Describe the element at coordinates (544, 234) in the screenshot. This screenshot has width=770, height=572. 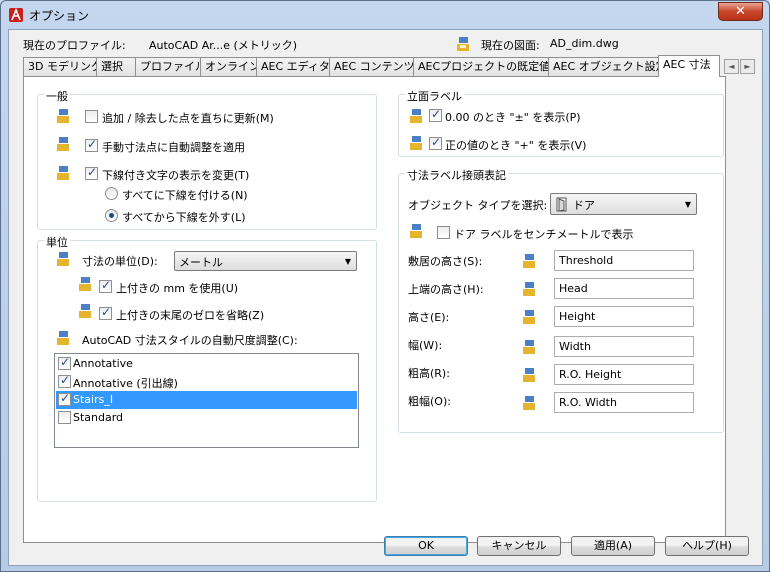
I see `door-label-cm-label: ドア ラベルをセンチメートルで表示` at that location.